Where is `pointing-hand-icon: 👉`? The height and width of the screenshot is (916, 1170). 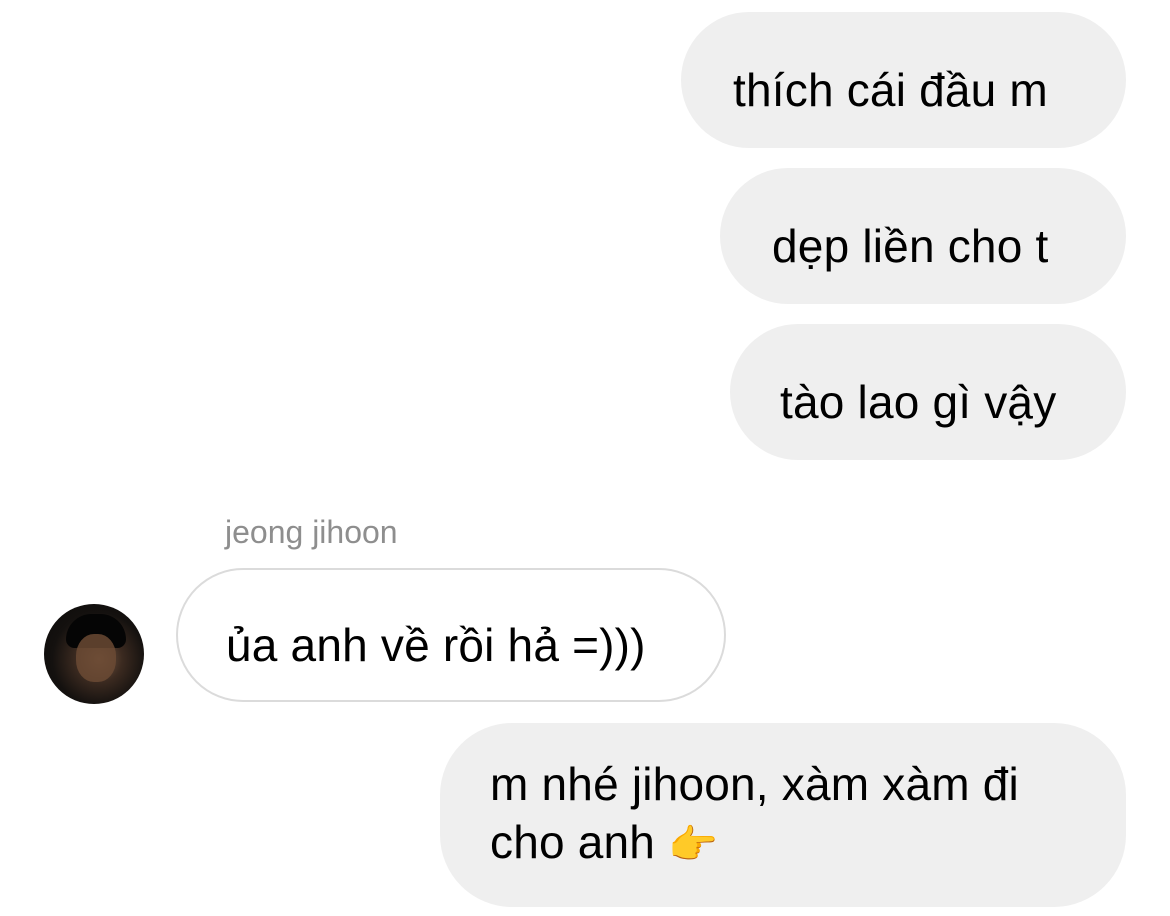 pointing-hand-icon: 👉 is located at coordinates (693, 845).